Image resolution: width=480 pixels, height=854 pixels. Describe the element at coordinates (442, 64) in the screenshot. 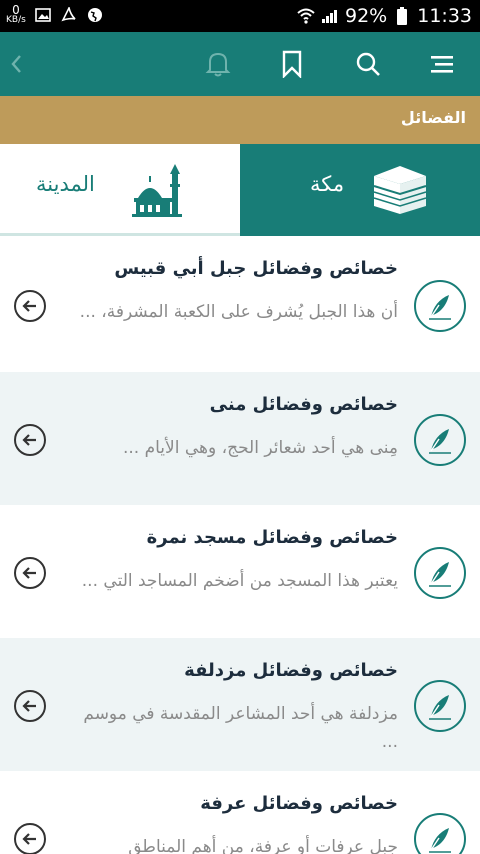

I see `menu-icon` at that location.